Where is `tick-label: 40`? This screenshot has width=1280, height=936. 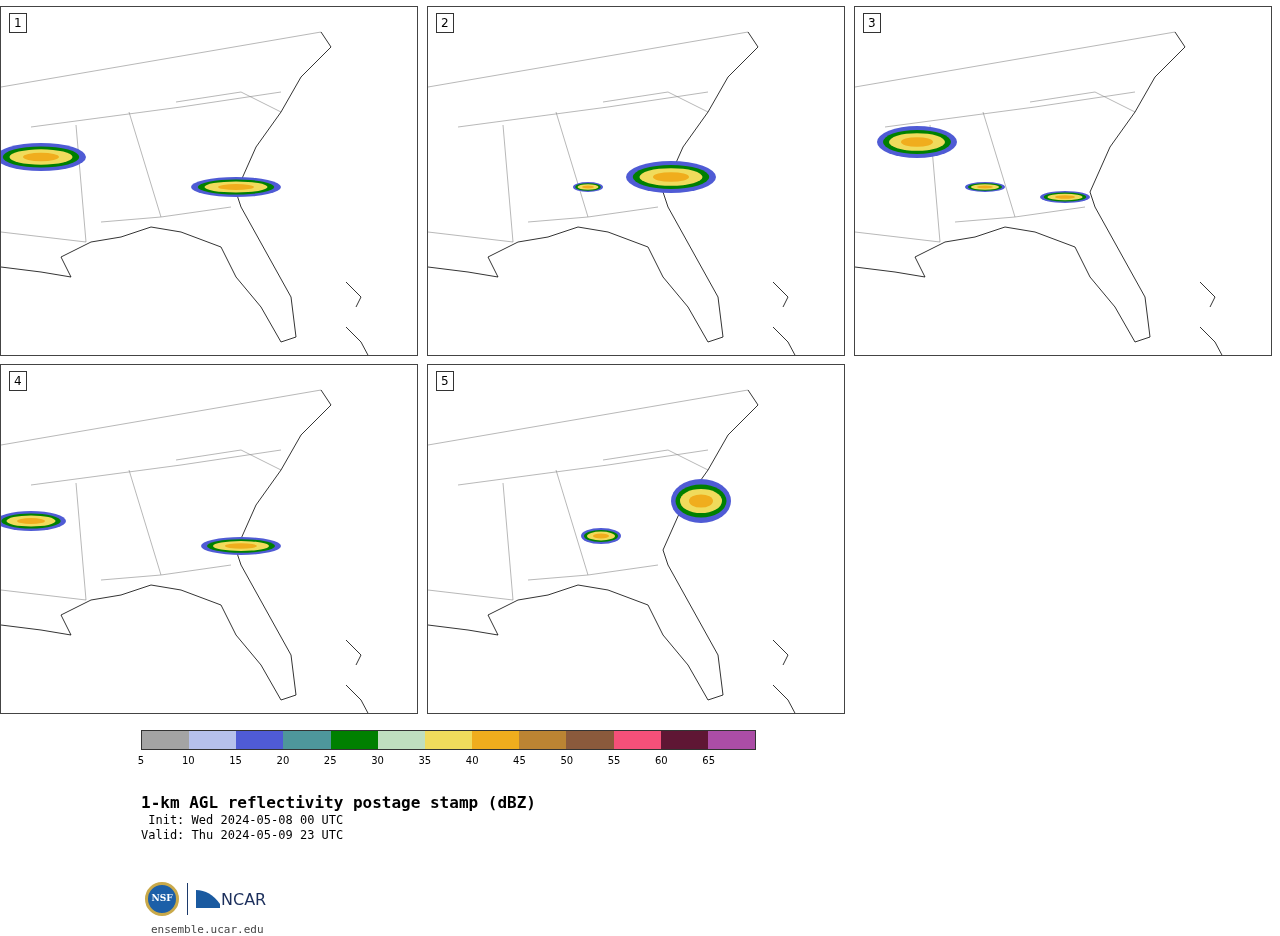
tick-label: 40 is located at coordinates (472, 761).